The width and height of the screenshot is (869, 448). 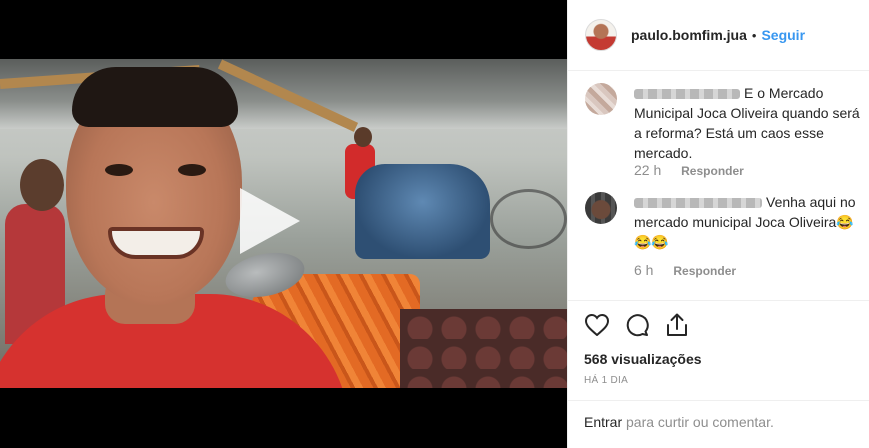 What do you see at coordinates (637, 325) in the screenshot?
I see `comment-icon` at bounding box center [637, 325].